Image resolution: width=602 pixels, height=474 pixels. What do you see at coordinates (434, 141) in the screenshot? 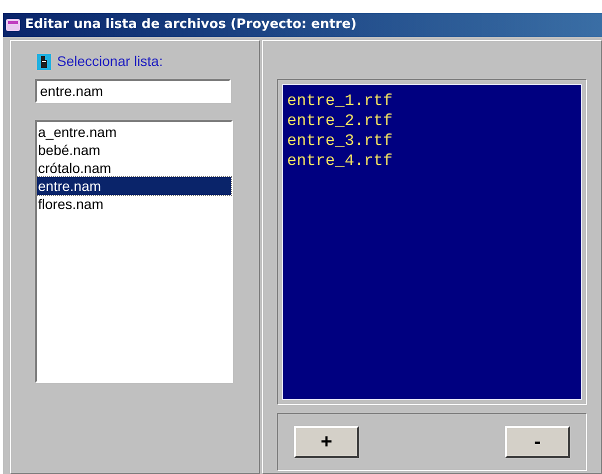
I see `file-entry: entre_3.rtf` at bounding box center [434, 141].